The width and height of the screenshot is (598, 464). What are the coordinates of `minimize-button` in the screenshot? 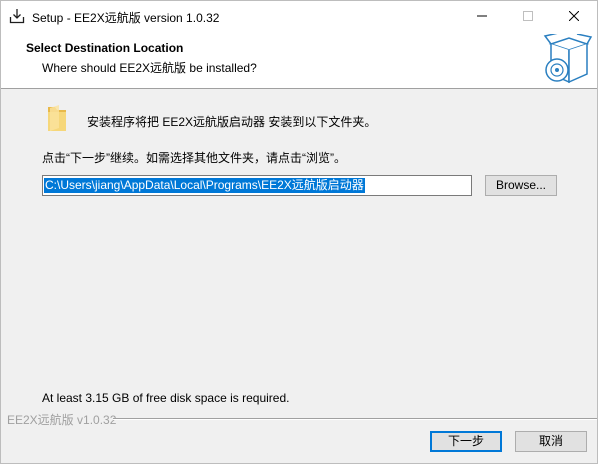 It's located at (482, 16).